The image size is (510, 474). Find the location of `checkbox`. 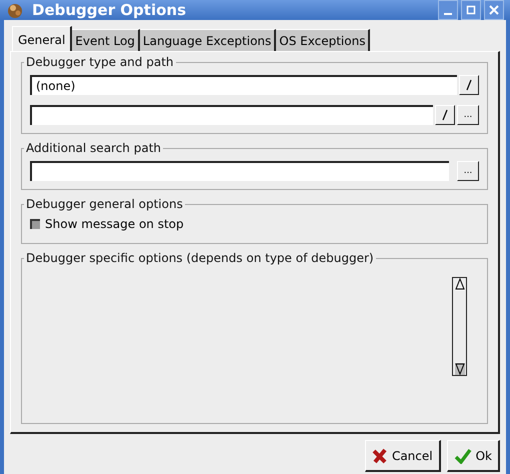

checkbox is located at coordinates (35, 224).